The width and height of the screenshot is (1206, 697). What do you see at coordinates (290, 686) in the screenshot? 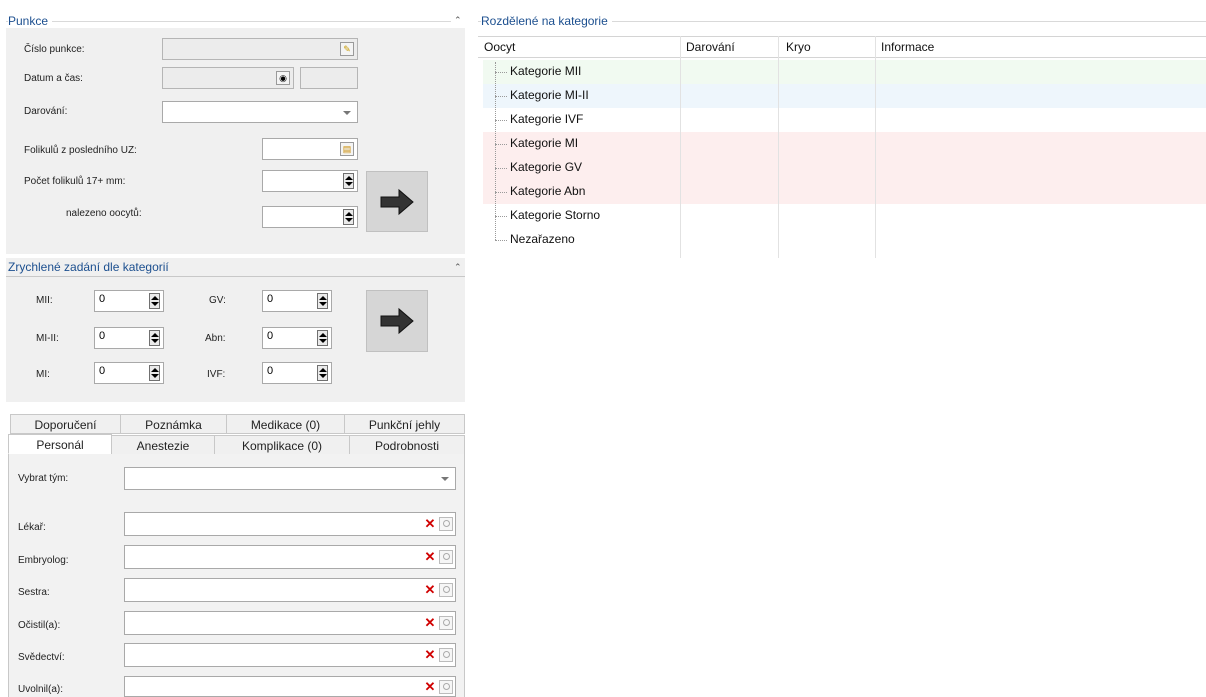
I see `uvolnil-field: ✕` at bounding box center [290, 686].